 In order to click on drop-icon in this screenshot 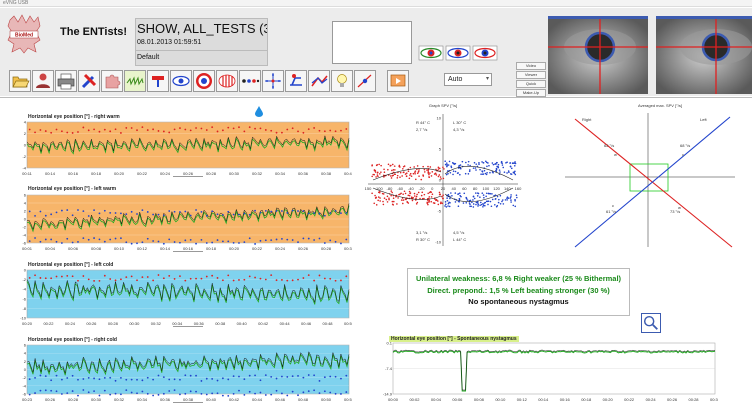, I will do `click(259, 111)`.